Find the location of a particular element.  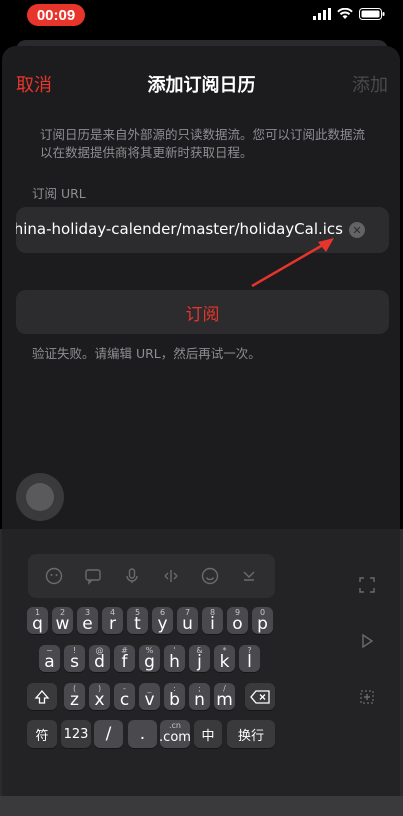

backspace-icon is located at coordinates (260, 696).